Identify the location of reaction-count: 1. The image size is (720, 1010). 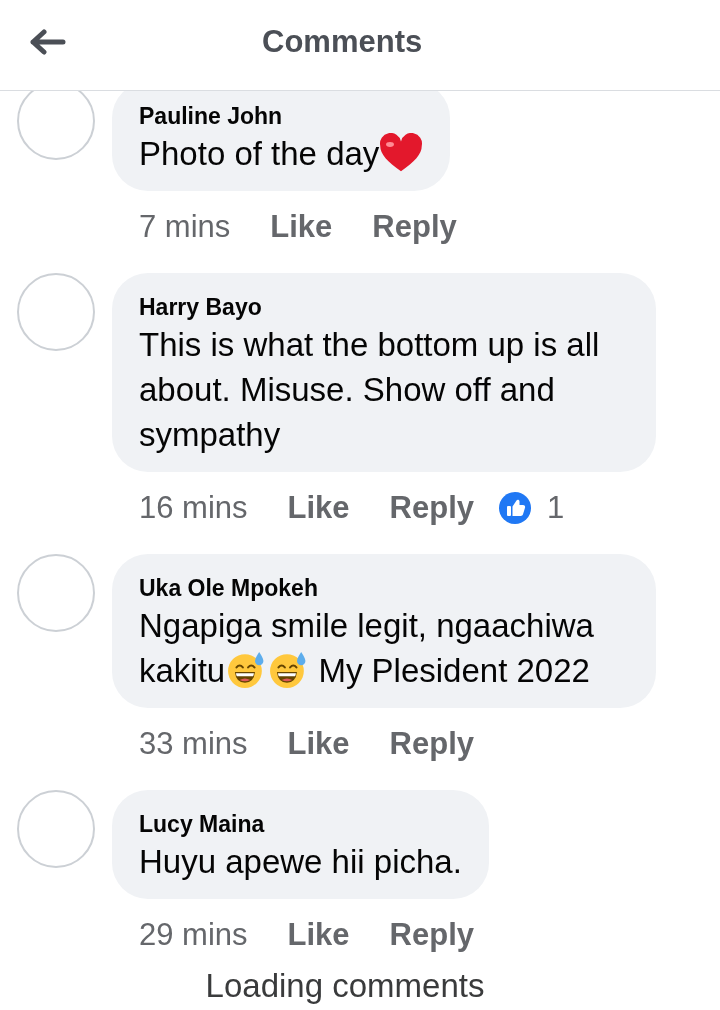
(556, 508).